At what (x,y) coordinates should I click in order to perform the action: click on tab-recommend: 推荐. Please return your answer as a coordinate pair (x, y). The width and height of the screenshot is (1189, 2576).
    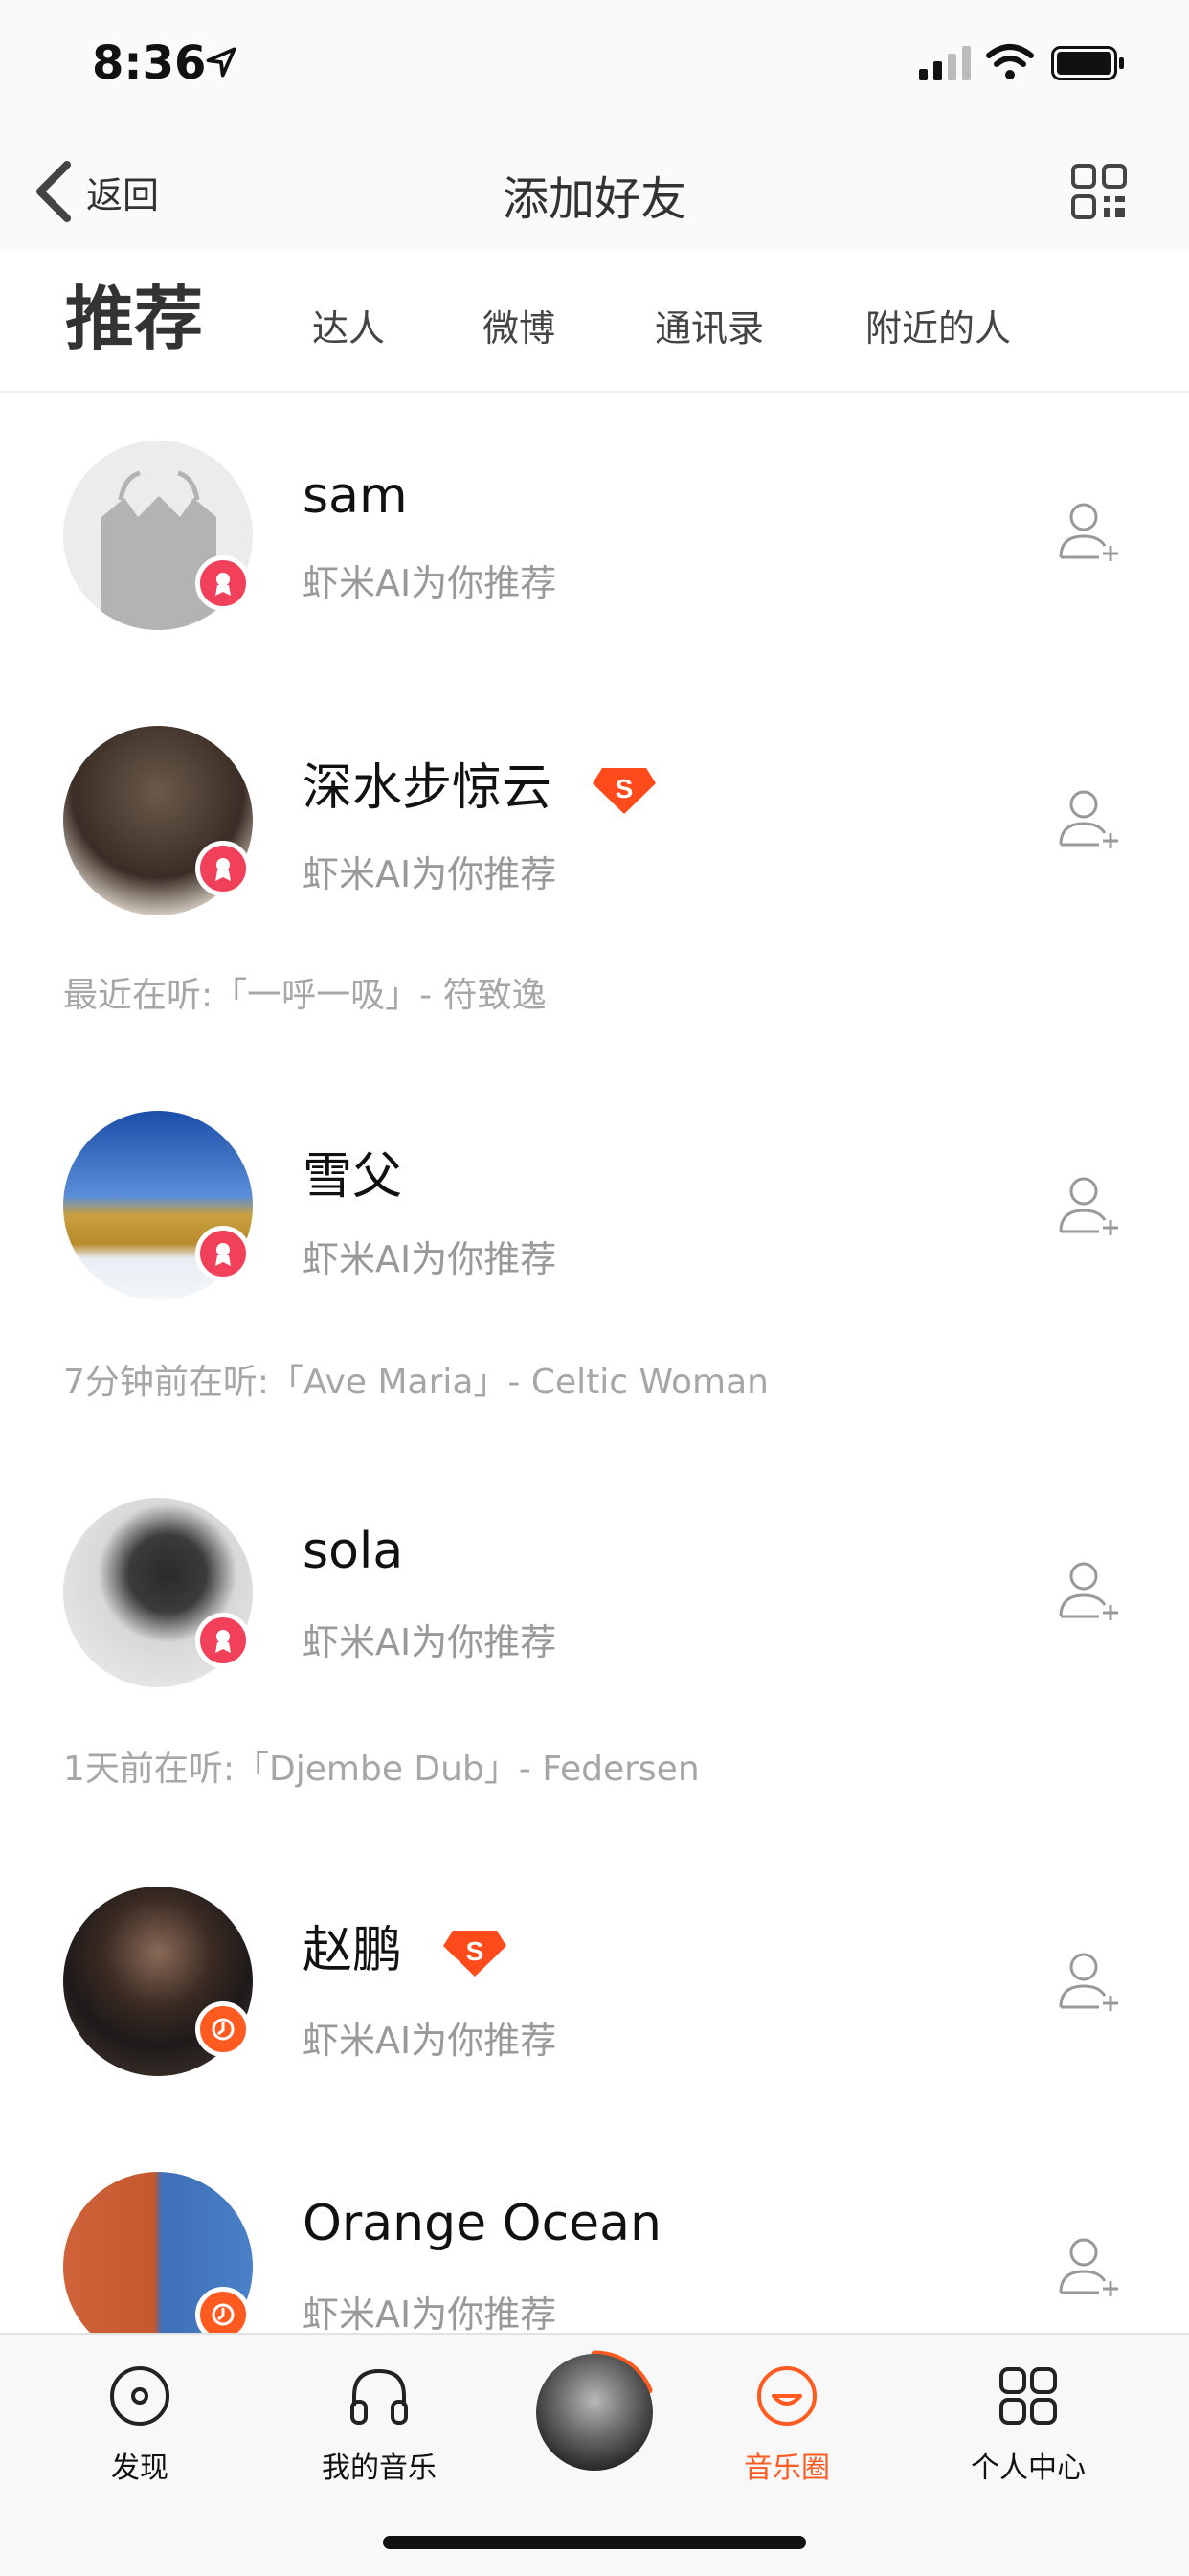
    Looking at the image, I should click on (134, 312).